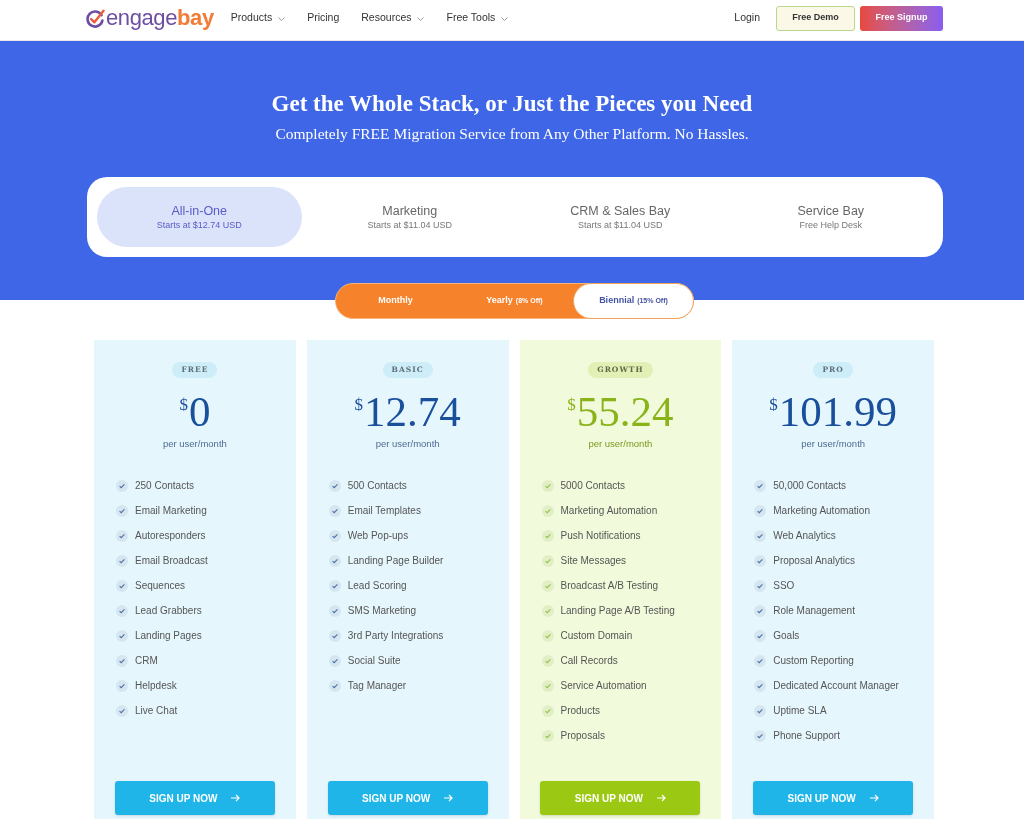 This screenshot has width=1024, height=819. I want to click on feature-text: Service Automation, so click(603, 686).